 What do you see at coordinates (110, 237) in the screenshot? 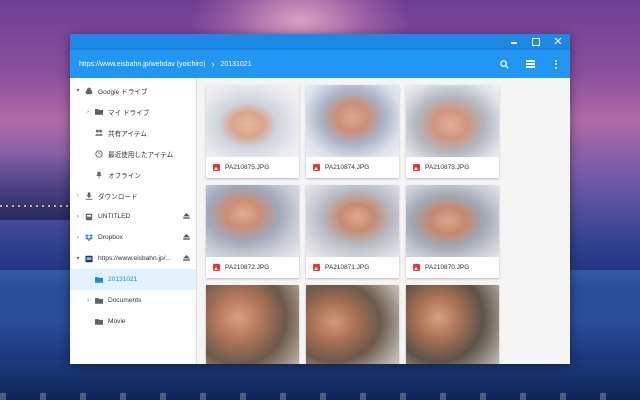
I see `sidebar-item-label: Dropbox` at bounding box center [110, 237].